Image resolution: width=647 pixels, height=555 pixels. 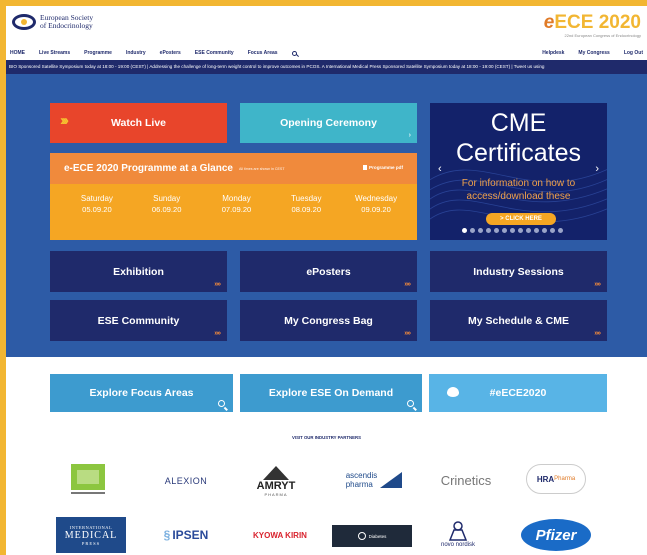 I want to click on nav-home: HOME, so click(x=17, y=53).